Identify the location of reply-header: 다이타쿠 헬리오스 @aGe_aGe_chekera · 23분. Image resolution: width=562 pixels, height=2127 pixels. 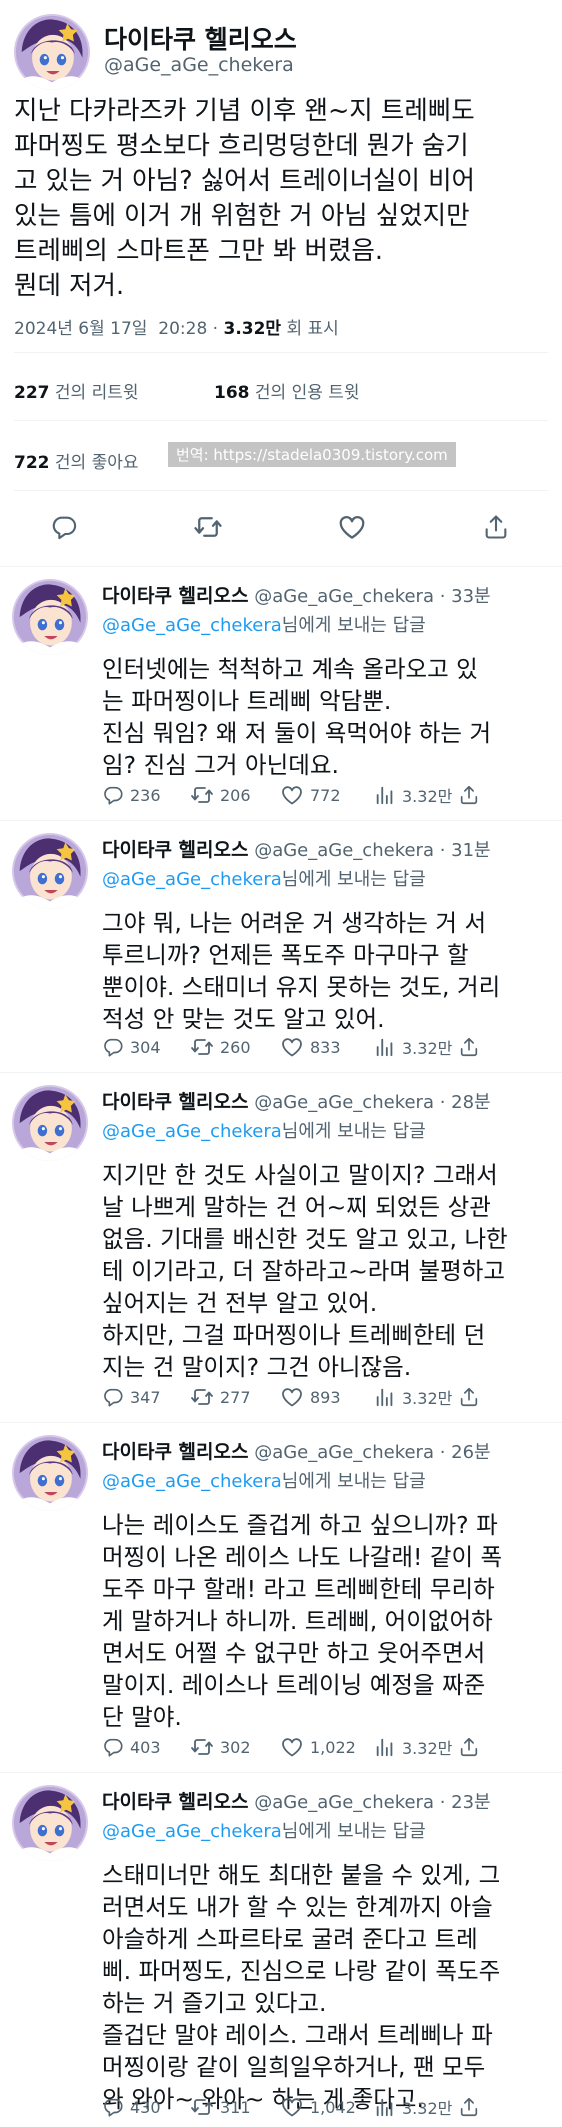
(296, 1800).